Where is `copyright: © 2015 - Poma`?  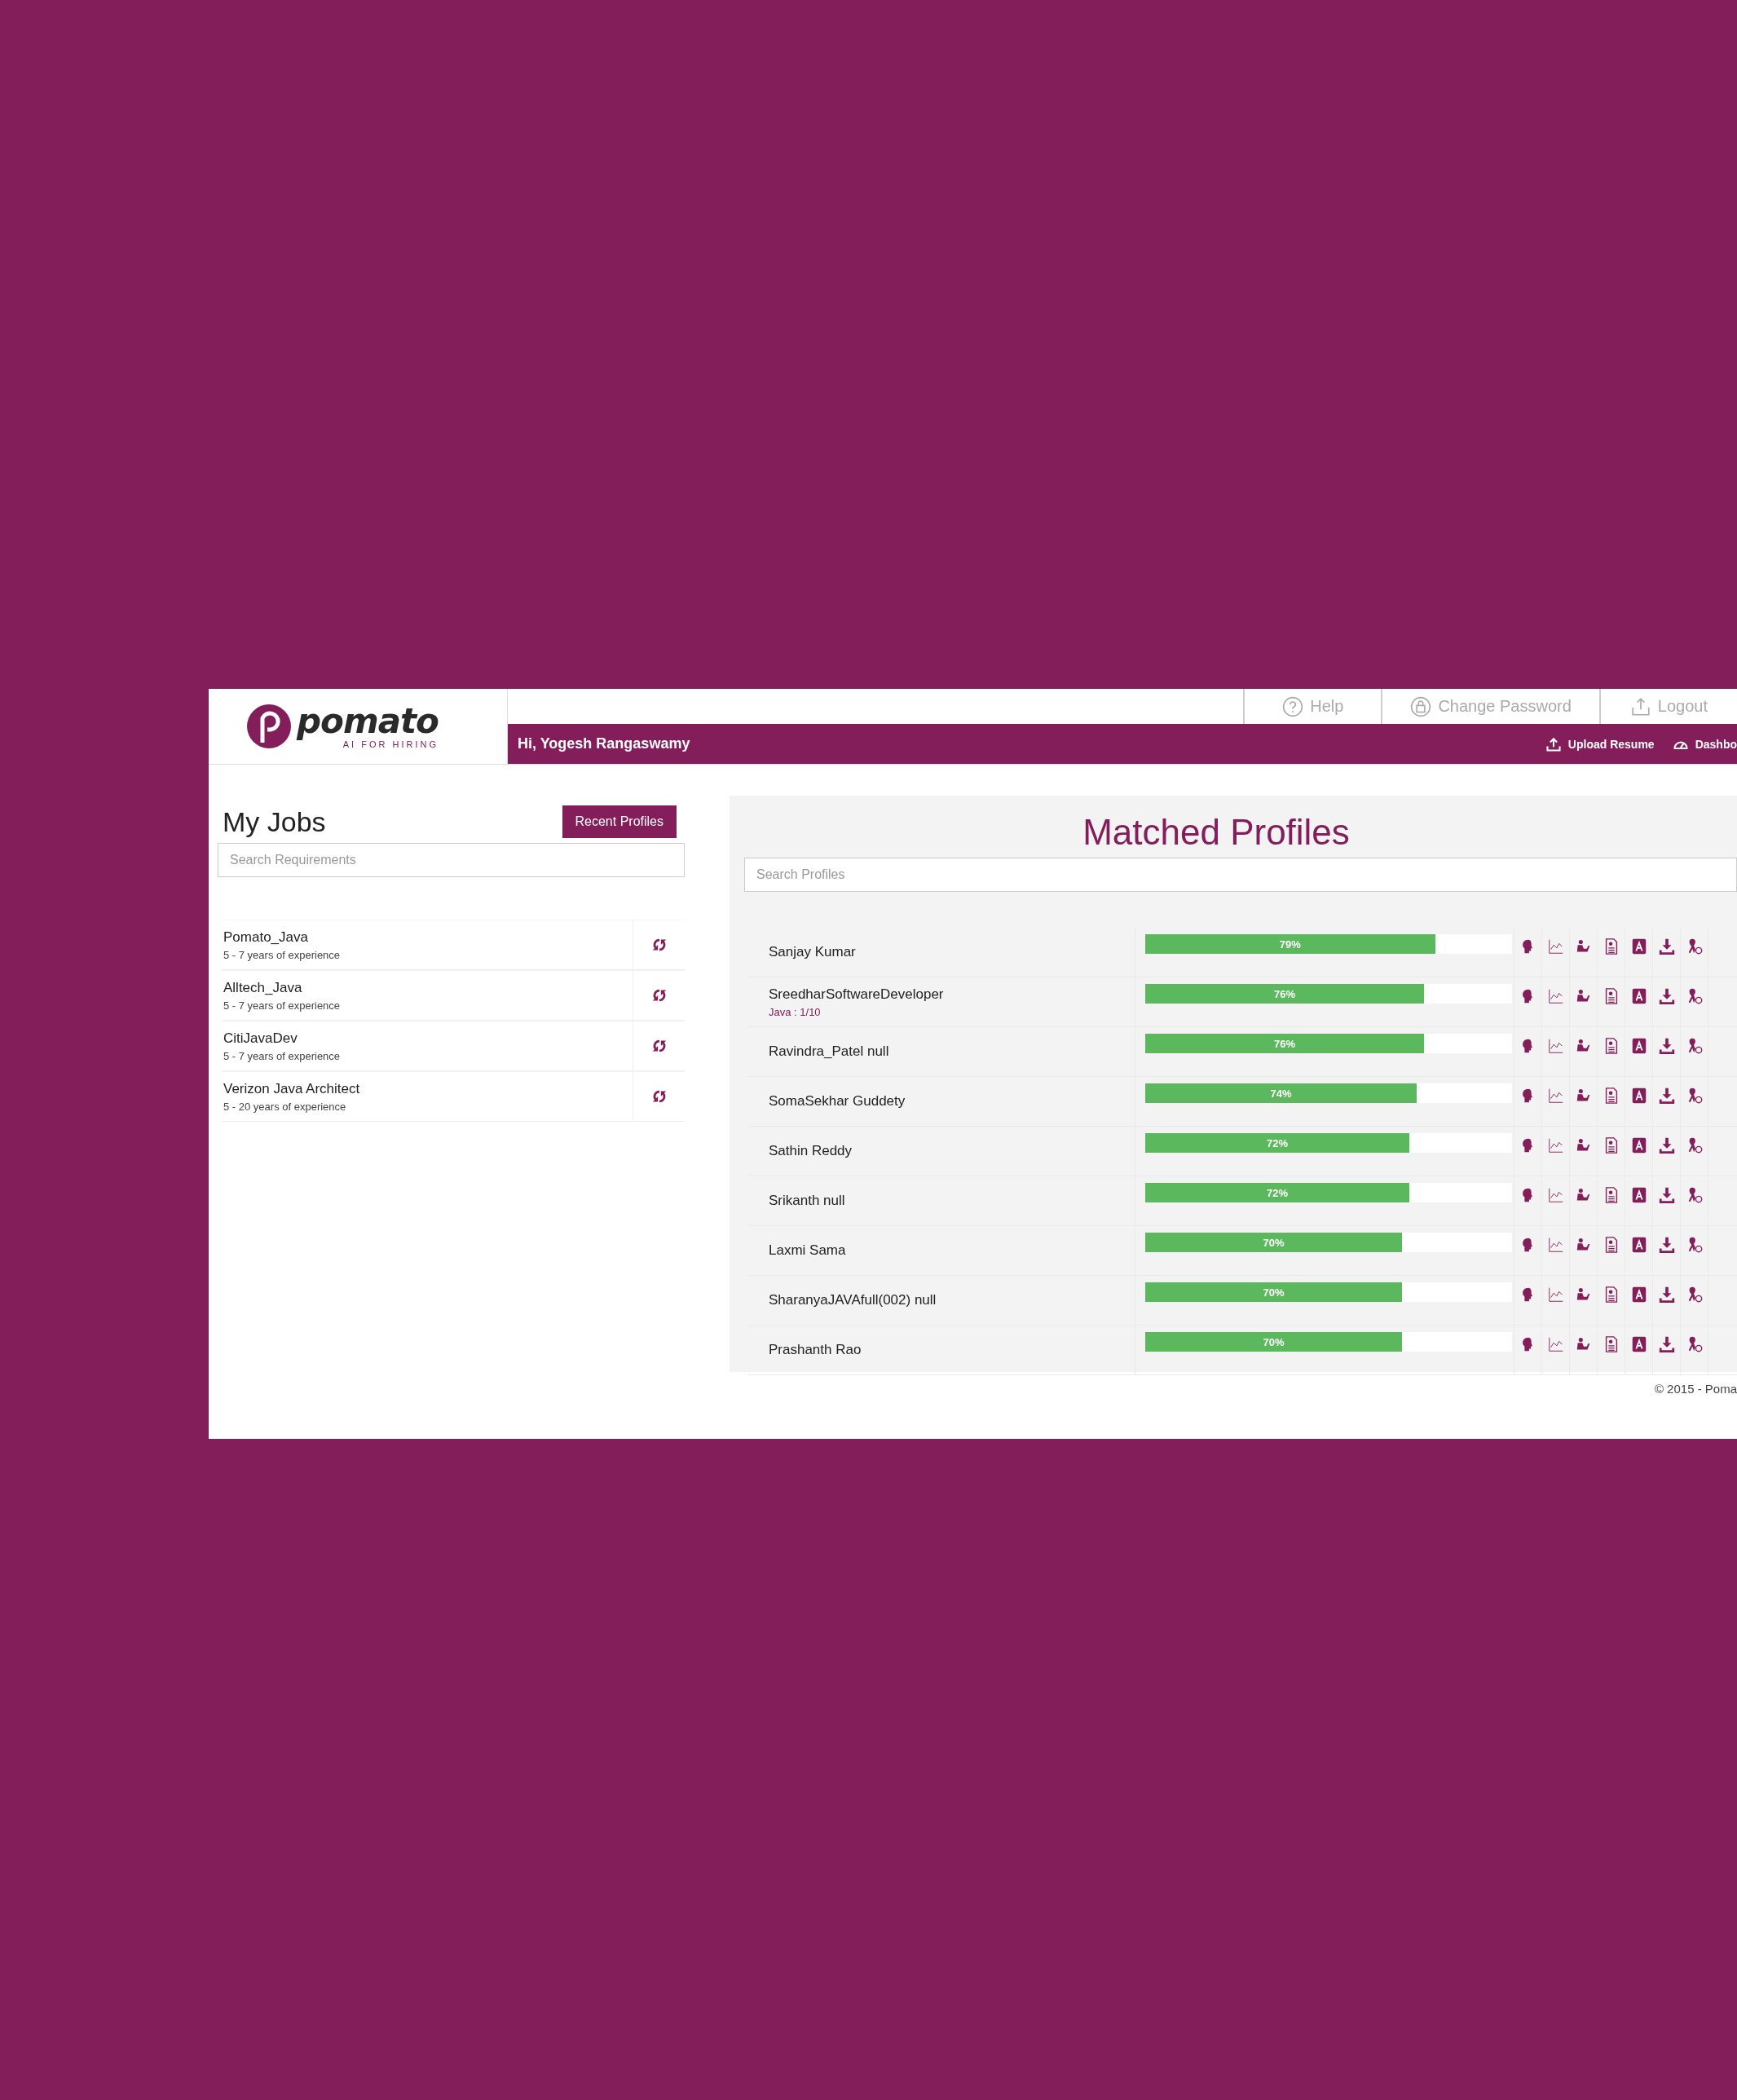
copyright: © 2015 - Poma is located at coordinates (1695, 1389).